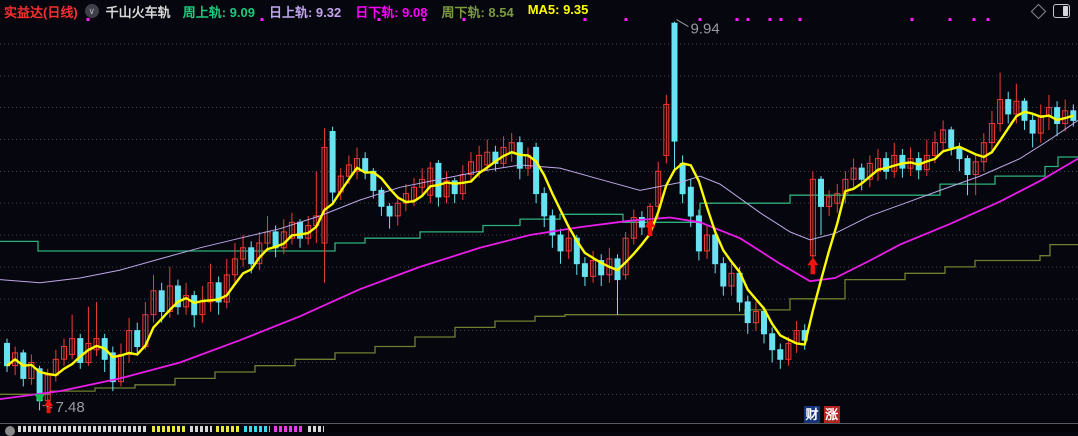 This screenshot has height=436, width=1078. I want to click on high-price-label: 9.94, so click(704, 29).